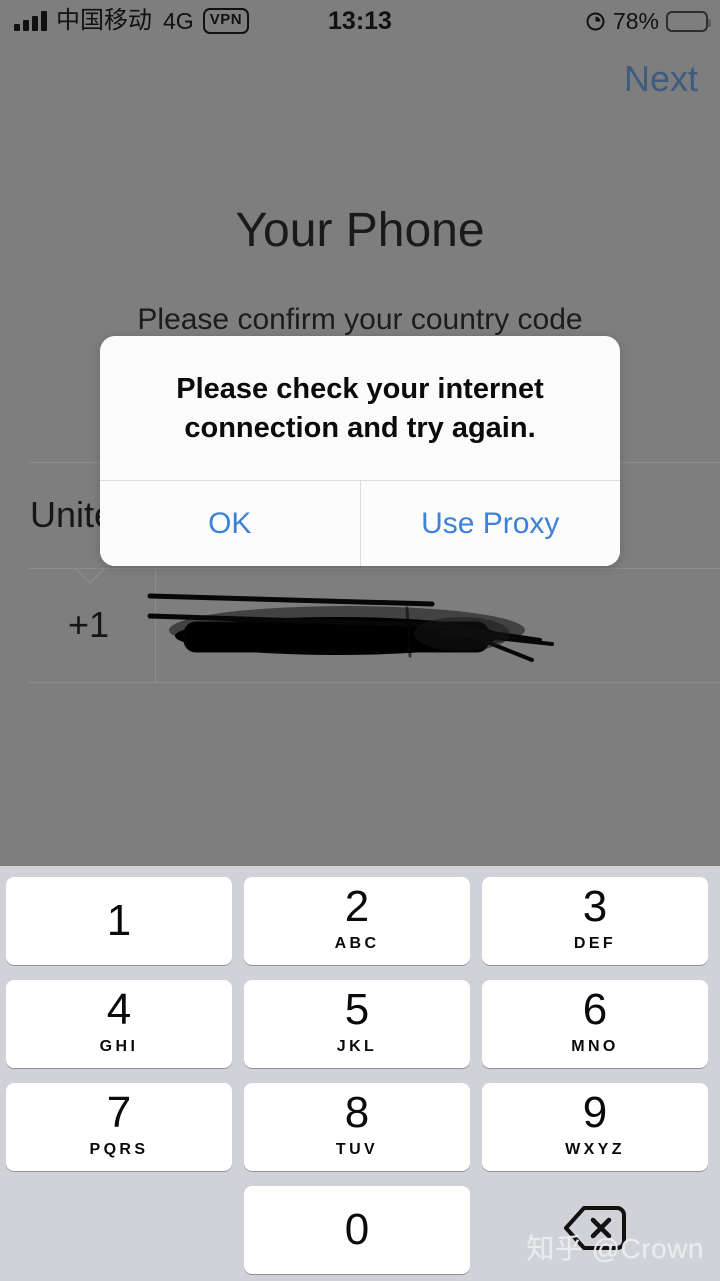 The height and width of the screenshot is (1281, 720). I want to click on key-5: 5 JKL, so click(357, 1024).